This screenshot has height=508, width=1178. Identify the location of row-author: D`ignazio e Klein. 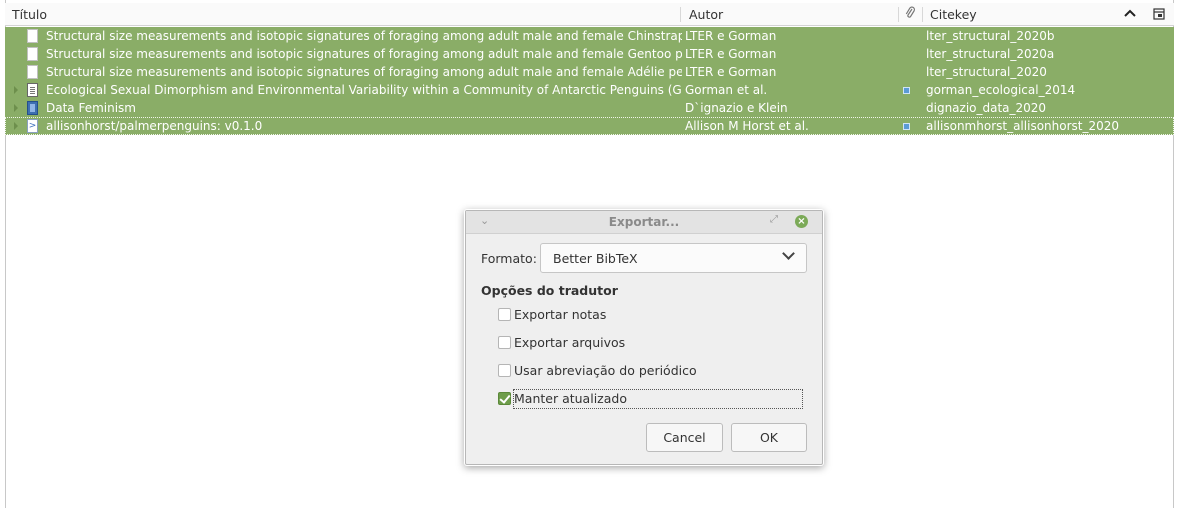
(736, 108).